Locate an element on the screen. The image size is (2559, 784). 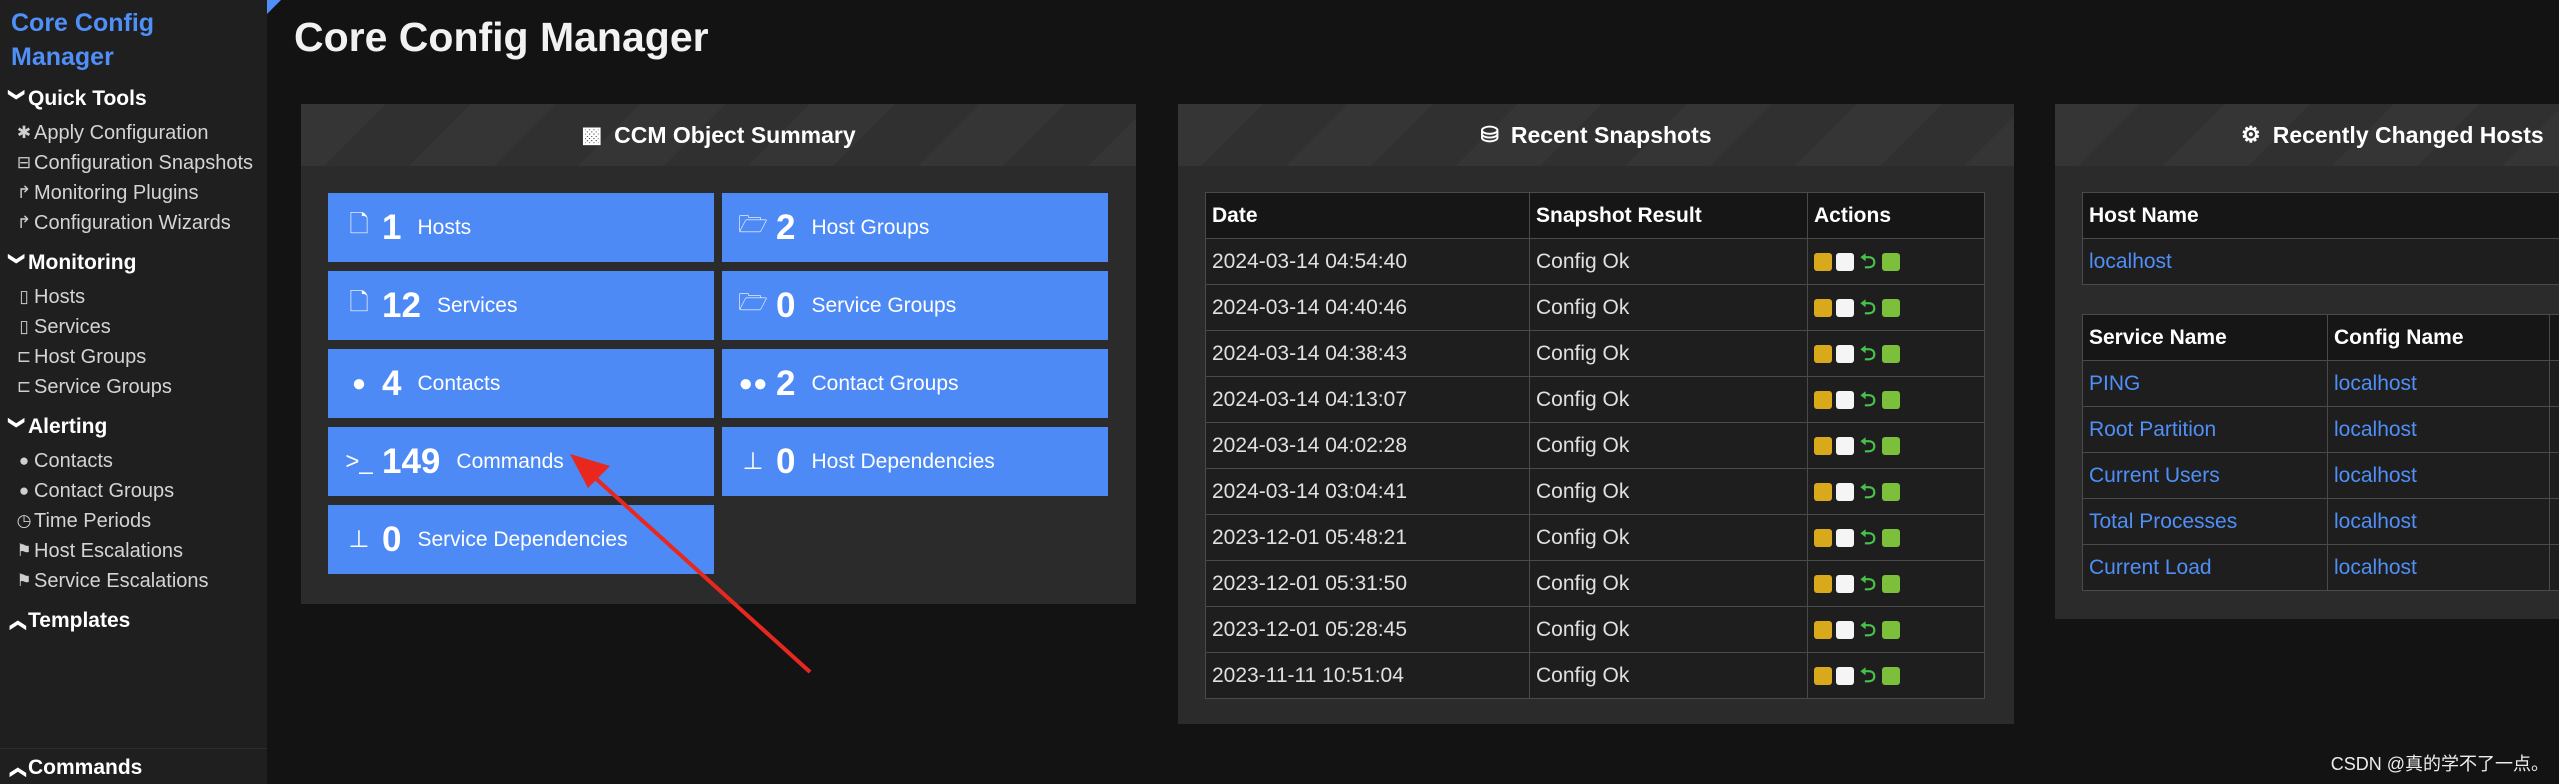
summary-tile-services: 🗋 12 Services is located at coordinates (521, 305).